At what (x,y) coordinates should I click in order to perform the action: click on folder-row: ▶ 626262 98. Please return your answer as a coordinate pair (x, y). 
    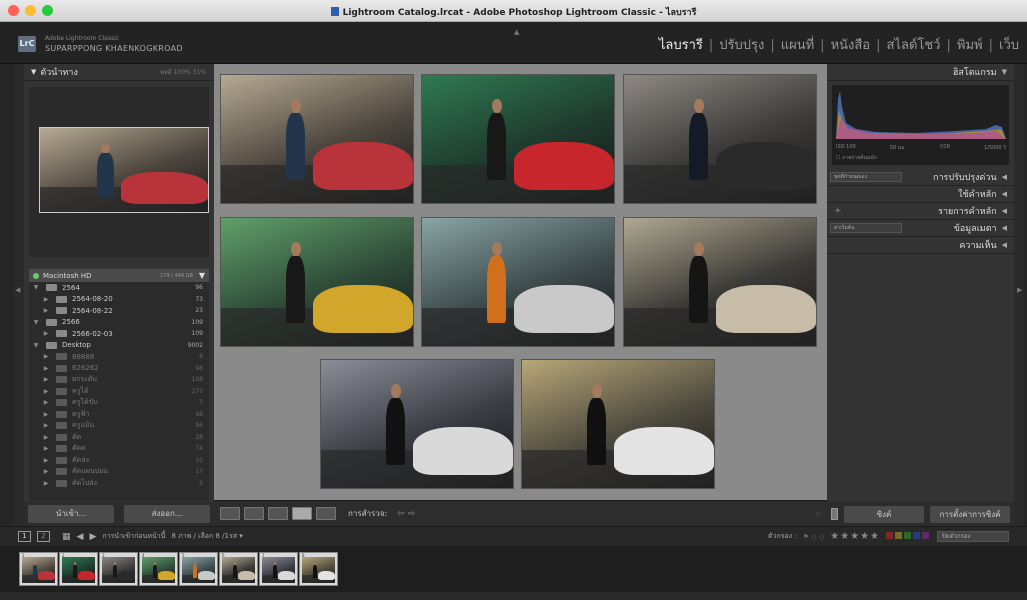
    Looking at the image, I should click on (119, 369).